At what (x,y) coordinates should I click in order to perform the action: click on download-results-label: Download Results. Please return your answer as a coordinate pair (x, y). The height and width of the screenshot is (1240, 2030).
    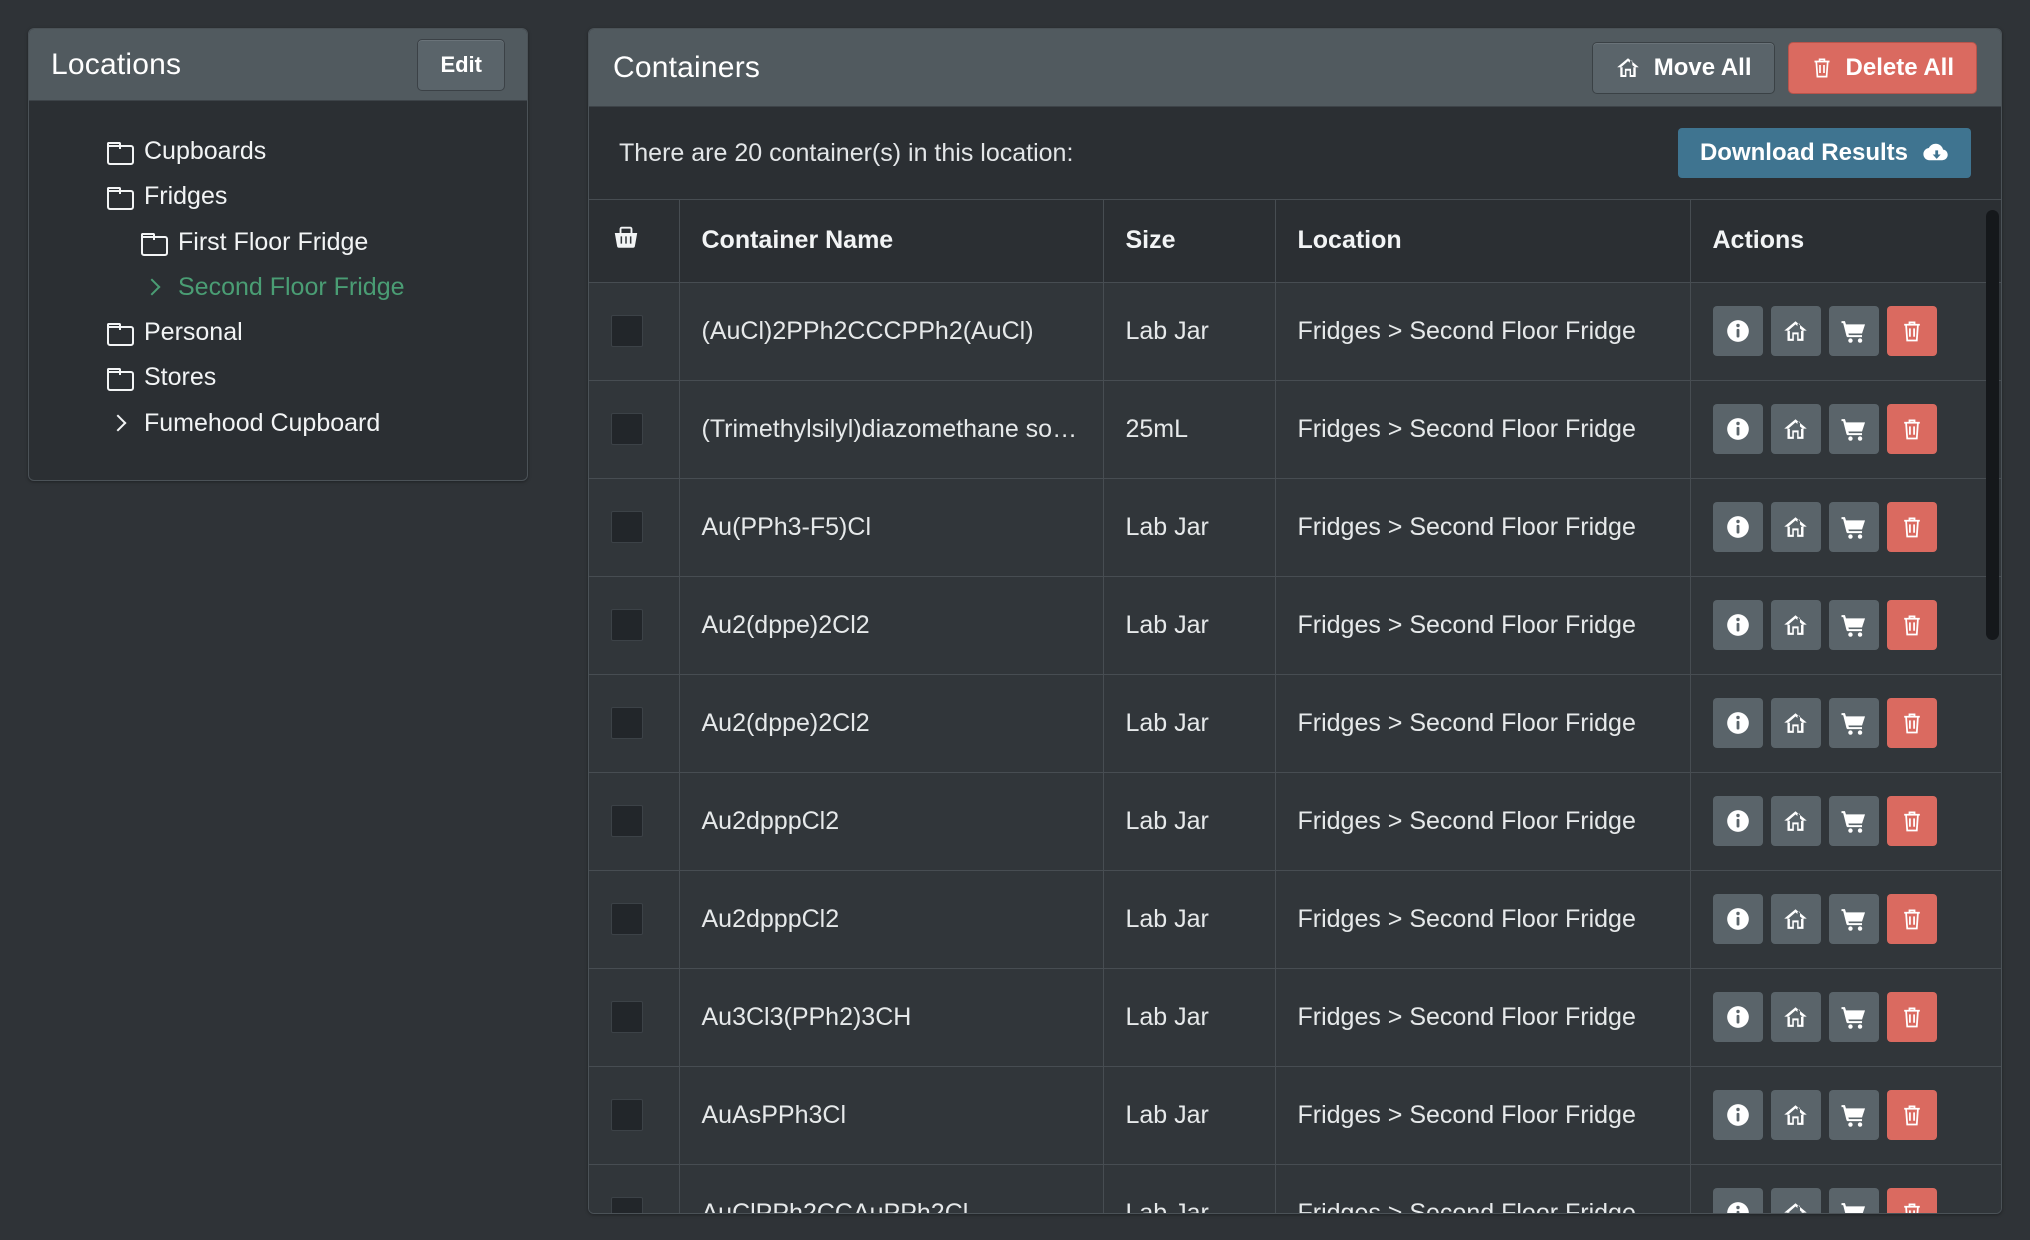
    Looking at the image, I should click on (1803, 152).